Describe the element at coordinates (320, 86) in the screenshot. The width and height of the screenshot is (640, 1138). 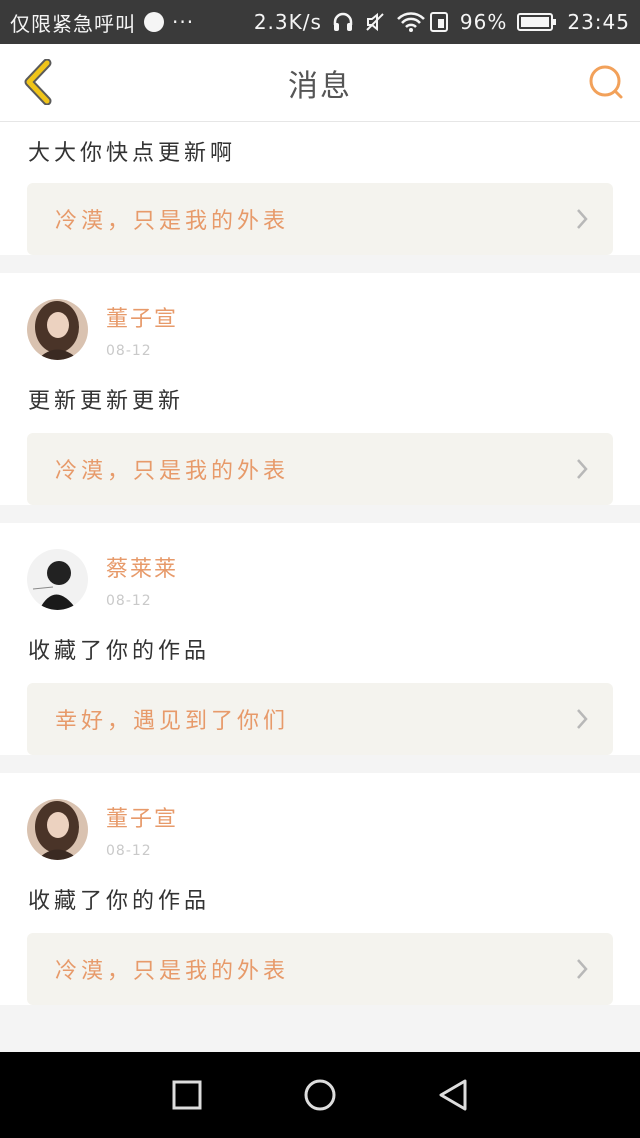
I see `page-title: 消息` at that location.